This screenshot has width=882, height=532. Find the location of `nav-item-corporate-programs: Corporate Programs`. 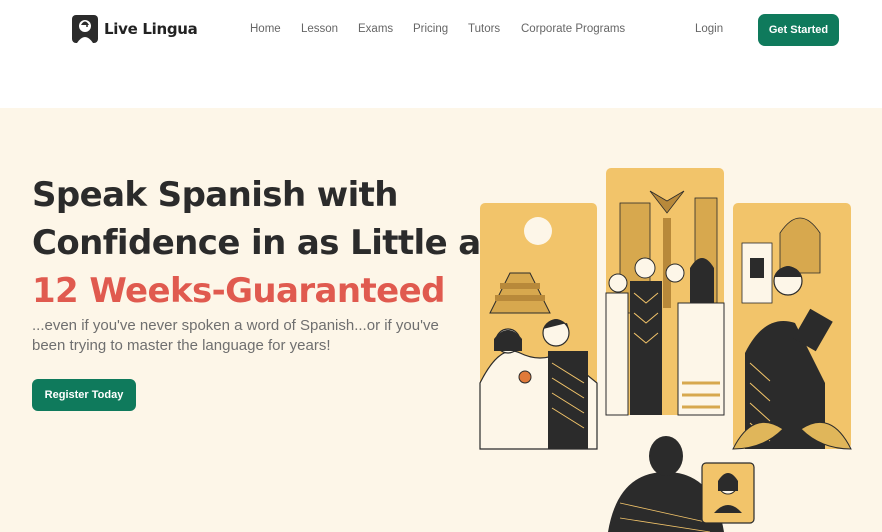

nav-item-corporate-programs: Corporate Programs is located at coordinates (573, 29).